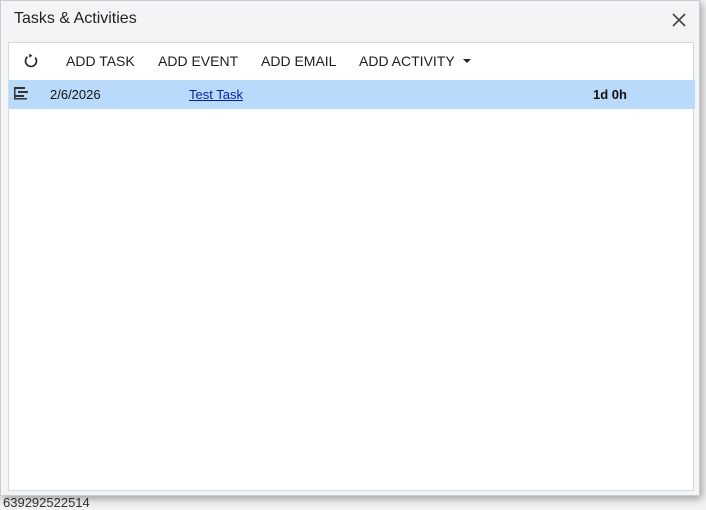 The height and width of the screenshot is (510, 706). Describe the element at coordinates (75, 18) in the screenshot. I see `dialog-title: Tasks & Activities` at that location.